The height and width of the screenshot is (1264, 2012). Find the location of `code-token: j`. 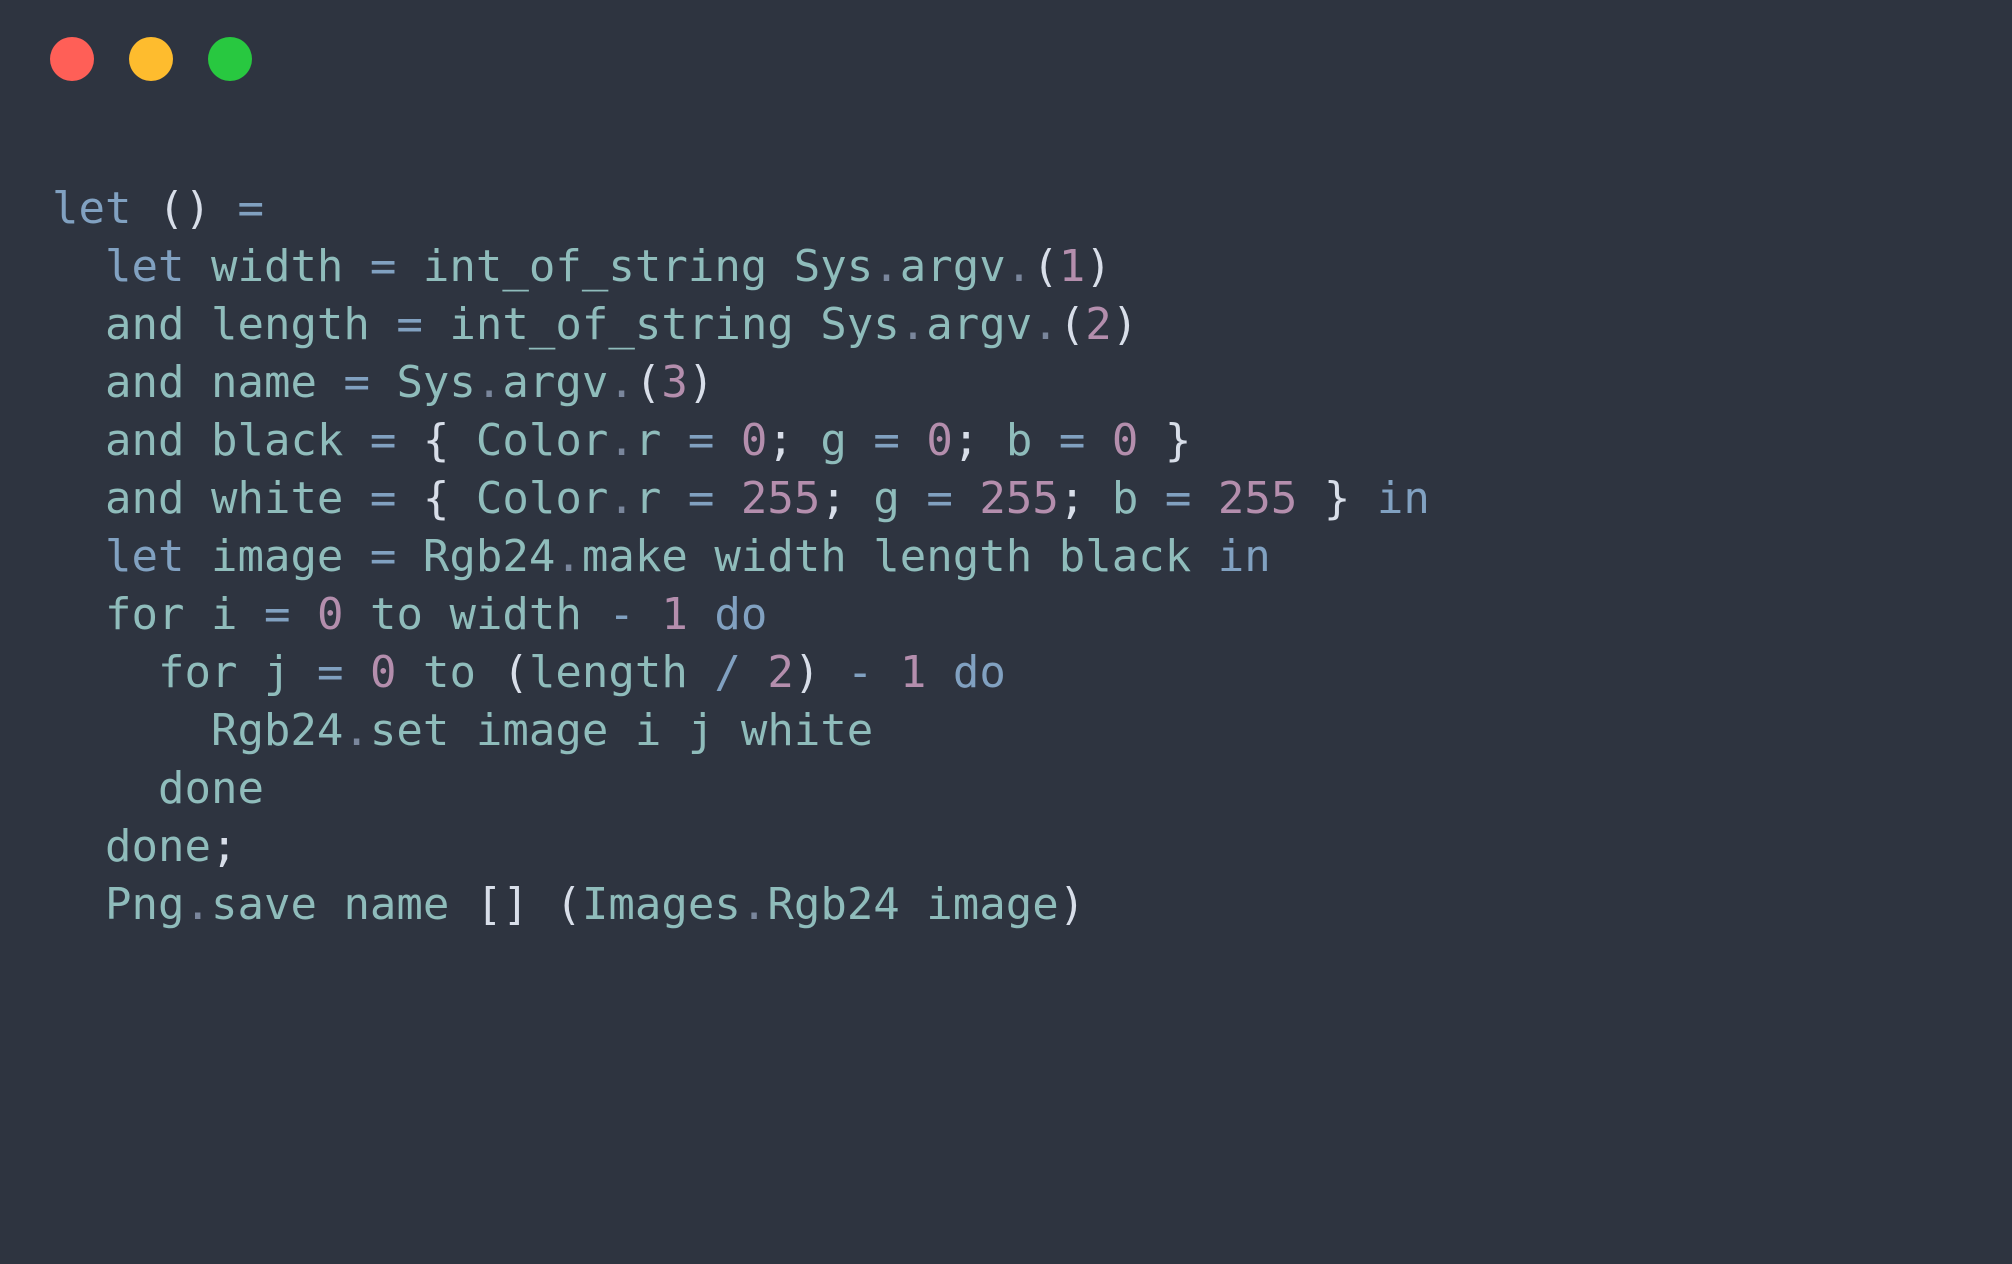

code-token: j is located at coordinates (277, 672).